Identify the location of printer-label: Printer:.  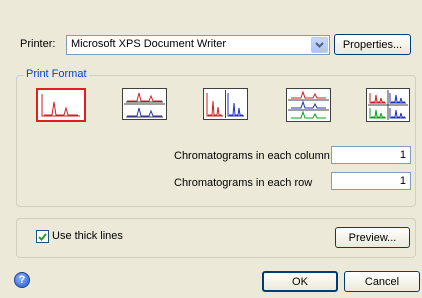
(38, 44).